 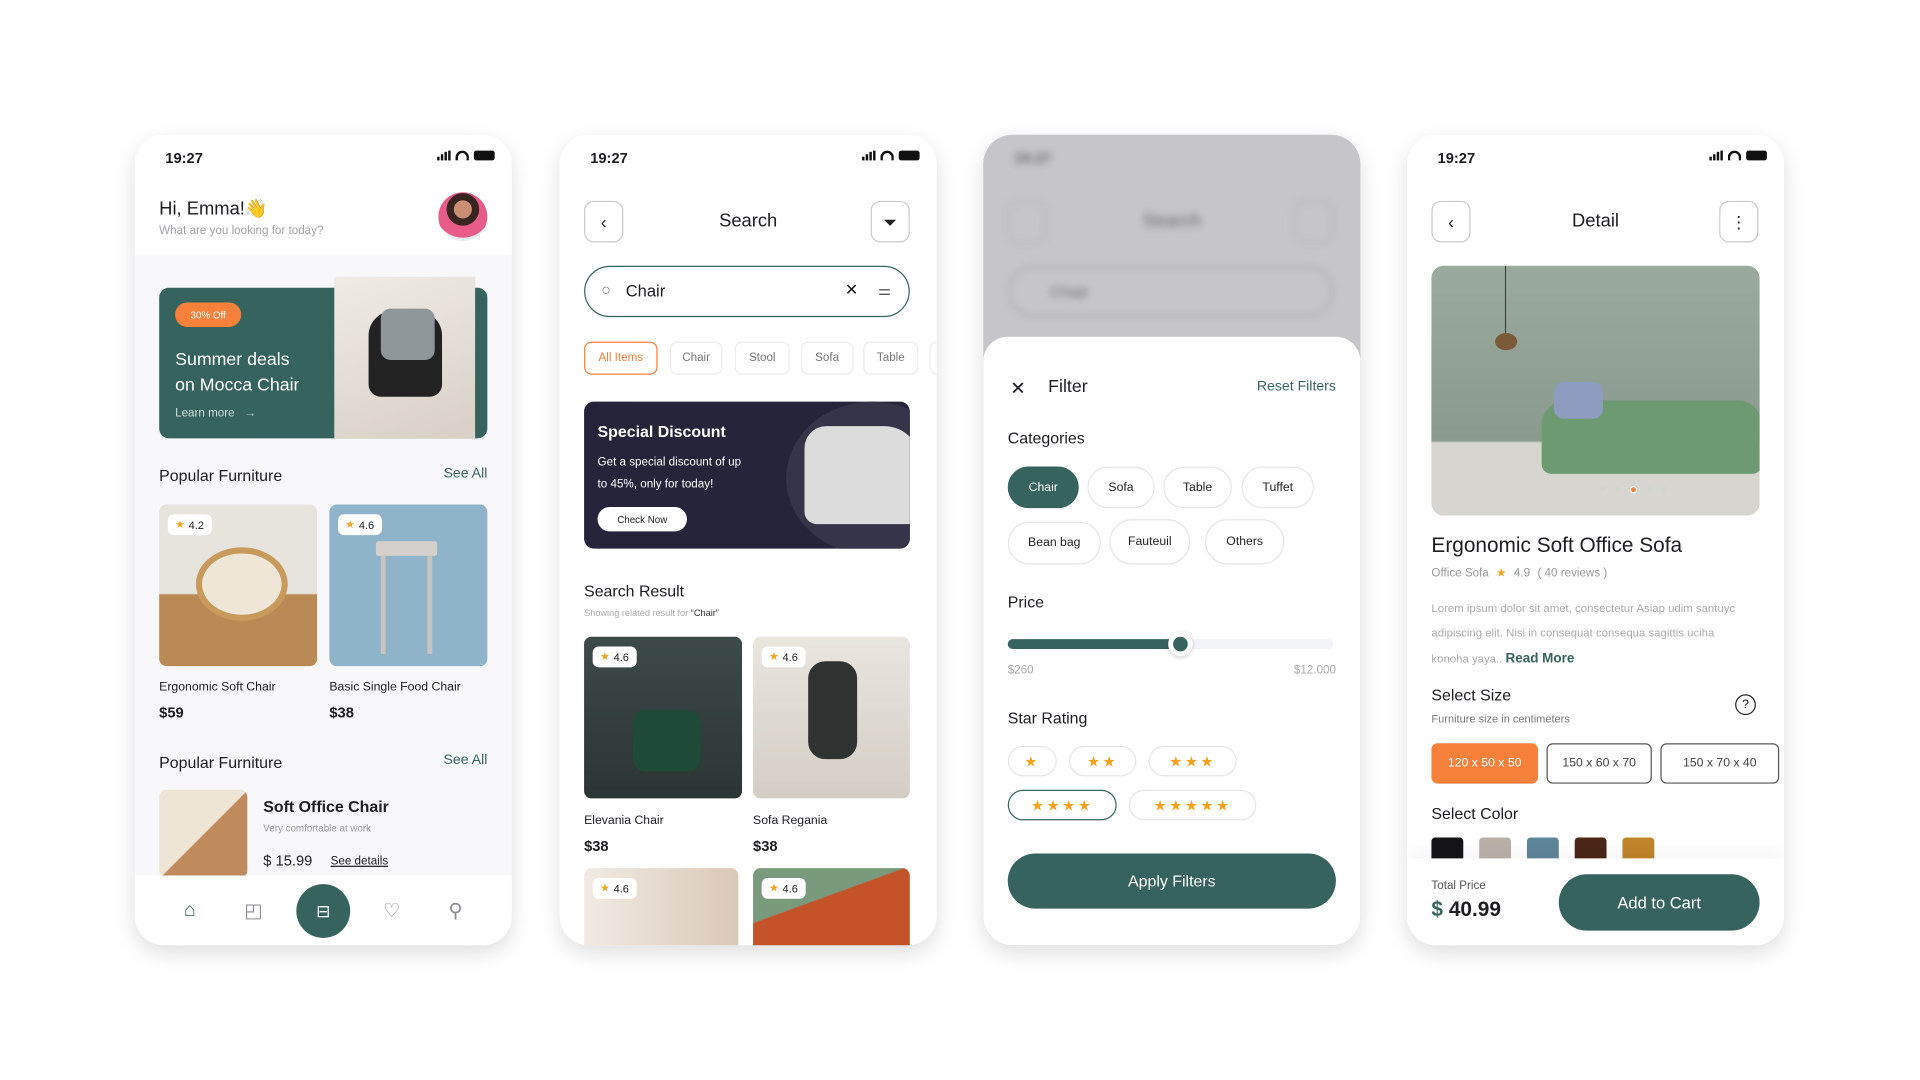 What do you see at coordinates (196, 524) in the screenshot?
I see `rating-value: 4.2` at bounding box center [196, 524].